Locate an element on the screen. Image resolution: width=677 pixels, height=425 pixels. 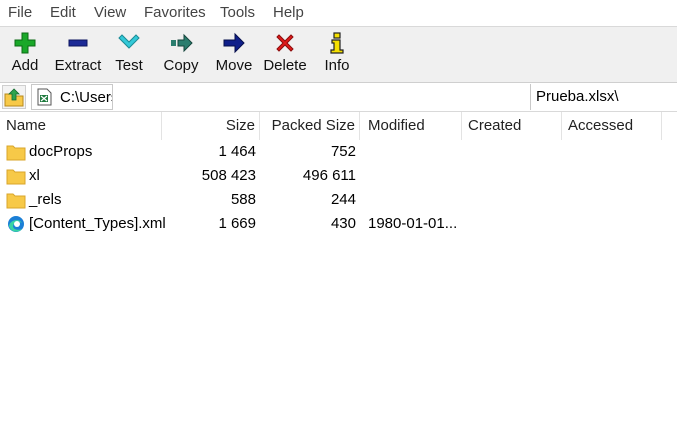
file-size: 1 464 is located at coordinates (237, 151).